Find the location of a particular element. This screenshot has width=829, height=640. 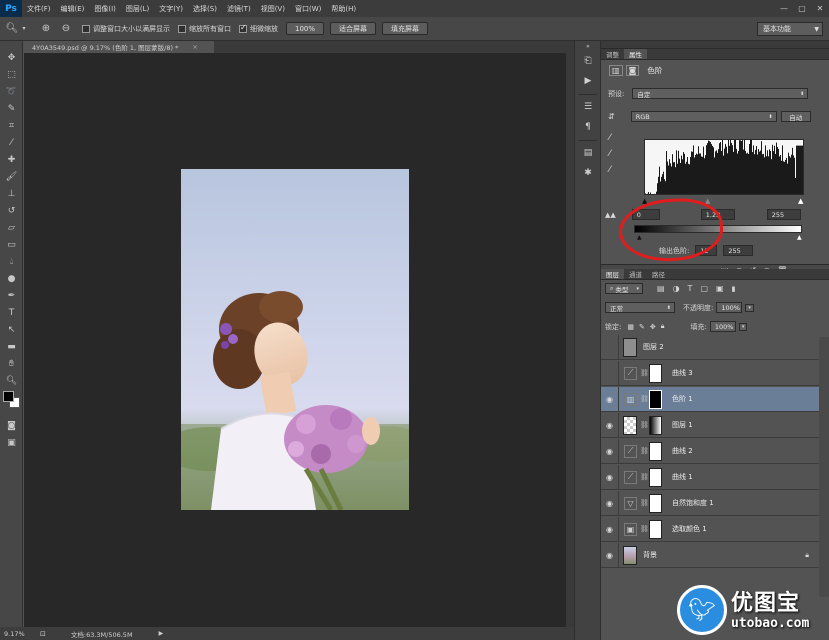

zoom-level: 9.17% is located at coordinates (20, 634).